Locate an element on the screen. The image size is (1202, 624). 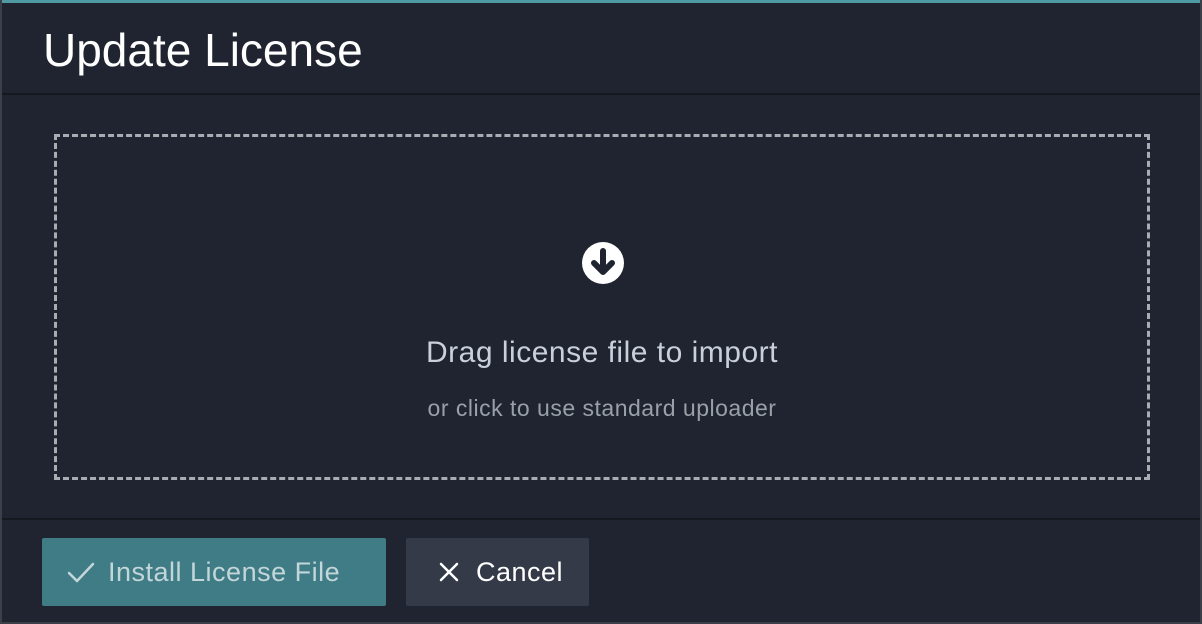
arrow-down-circle-icon is located at coordinates (603, 263).